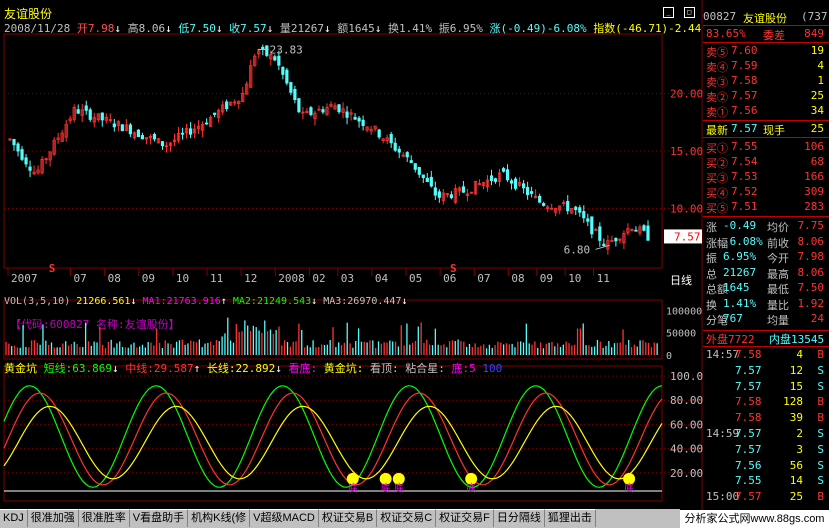  What do you see at coordinates (425, 368) in the screenshot?
I see `merge-star-label: 粘合星:` at bounding box center [425, 368].